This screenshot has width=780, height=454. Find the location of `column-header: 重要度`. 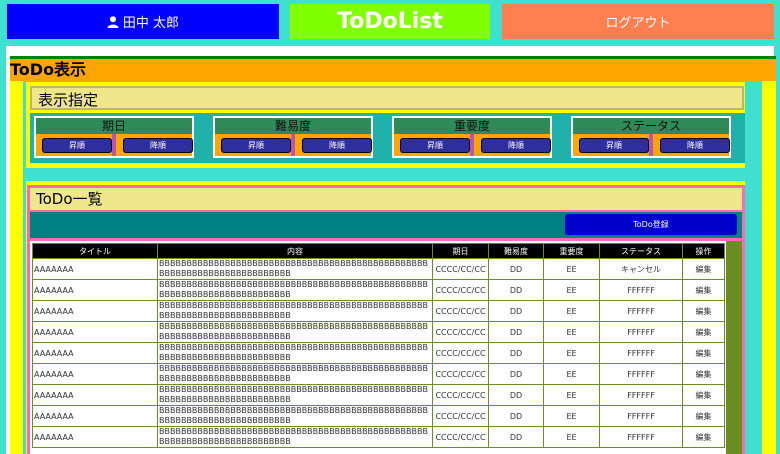

column-header: 重要度 is located at coordinates (571, 251).